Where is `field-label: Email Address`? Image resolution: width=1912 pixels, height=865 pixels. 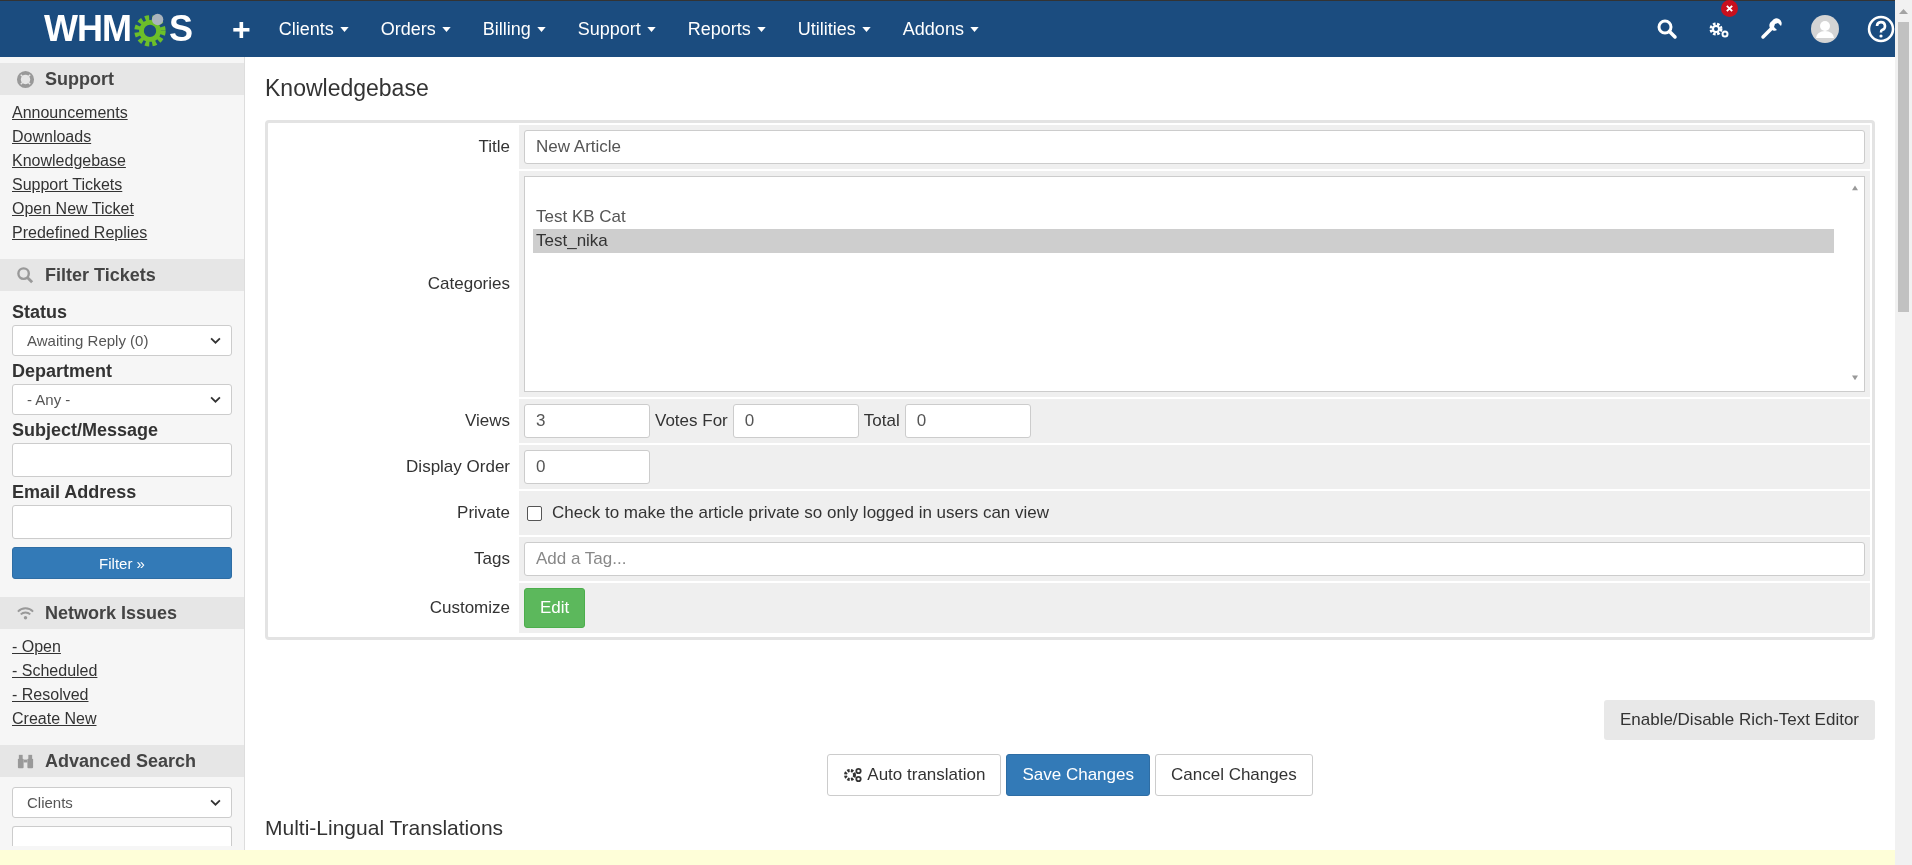
field-label: Email Address is located at coordinates (75, 492).